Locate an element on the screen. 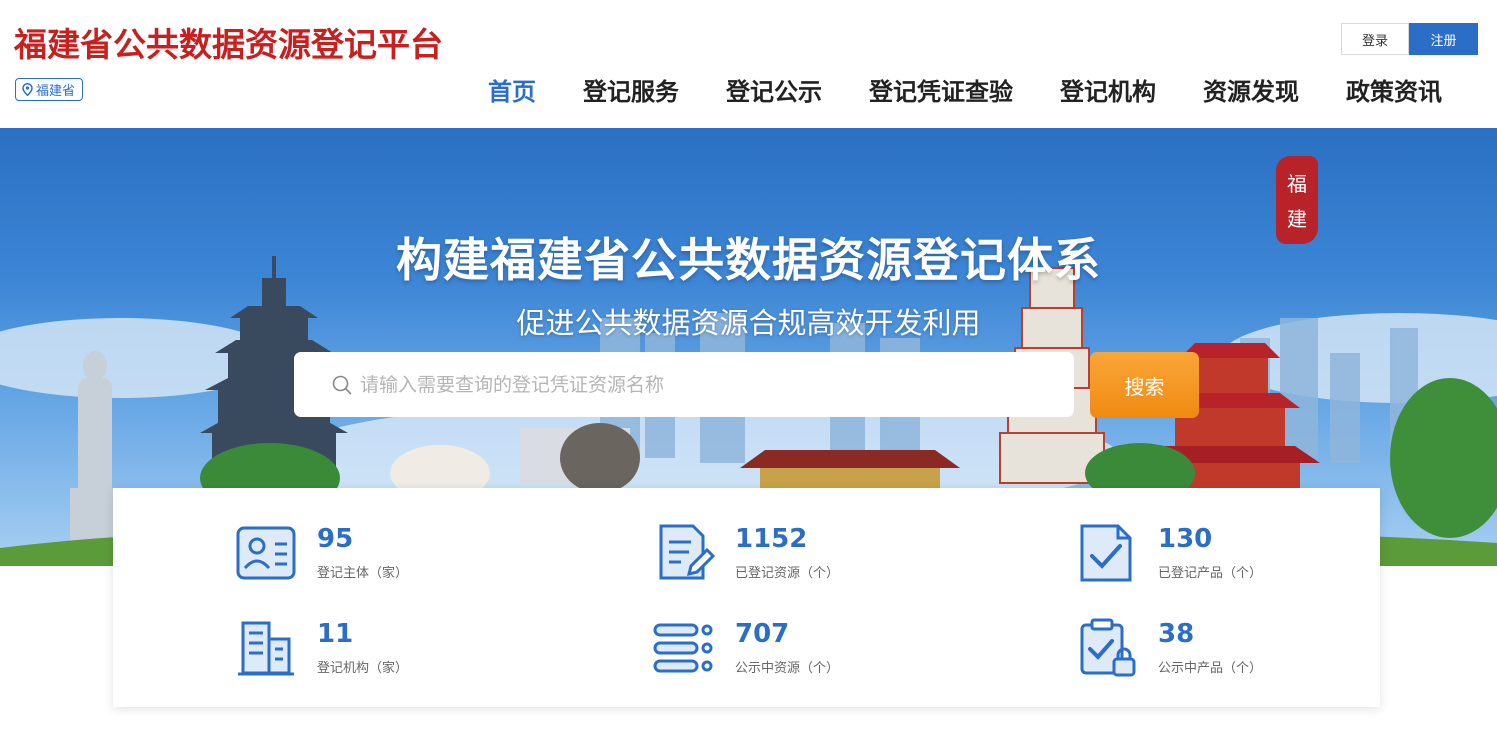 This screenshot has width=1497, height=739. building-icon is located at coordinates (266, 648).